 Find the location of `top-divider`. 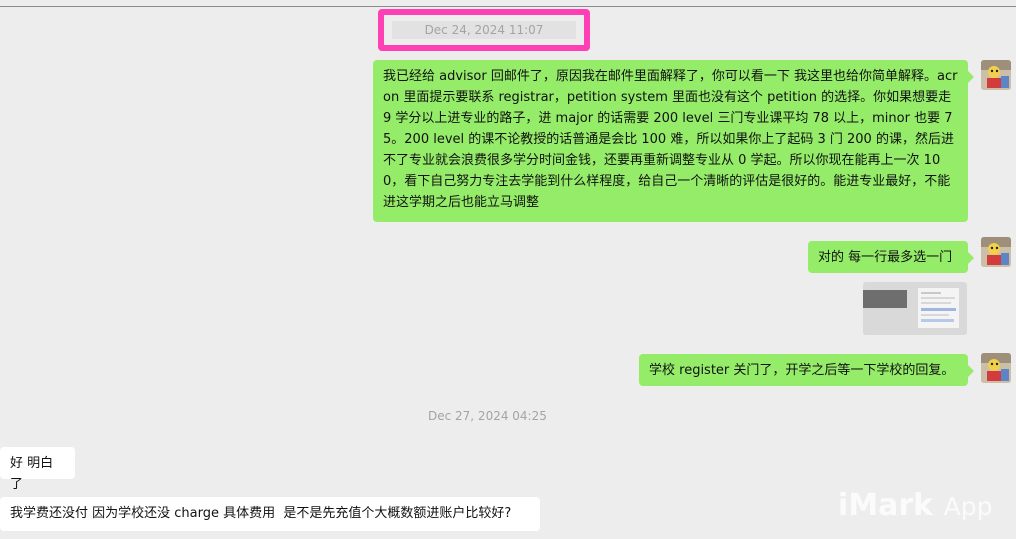

top-divider is located at coordinates (508, 6).